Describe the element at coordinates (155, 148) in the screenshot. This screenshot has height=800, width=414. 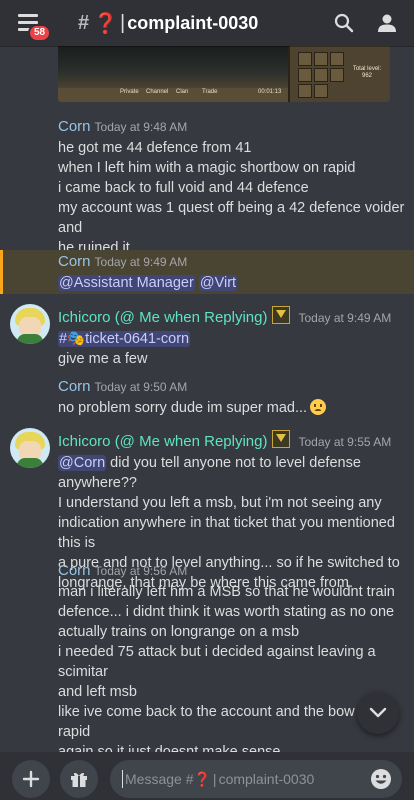
I see `message-text: he got me 44 defence from 41` at that location.